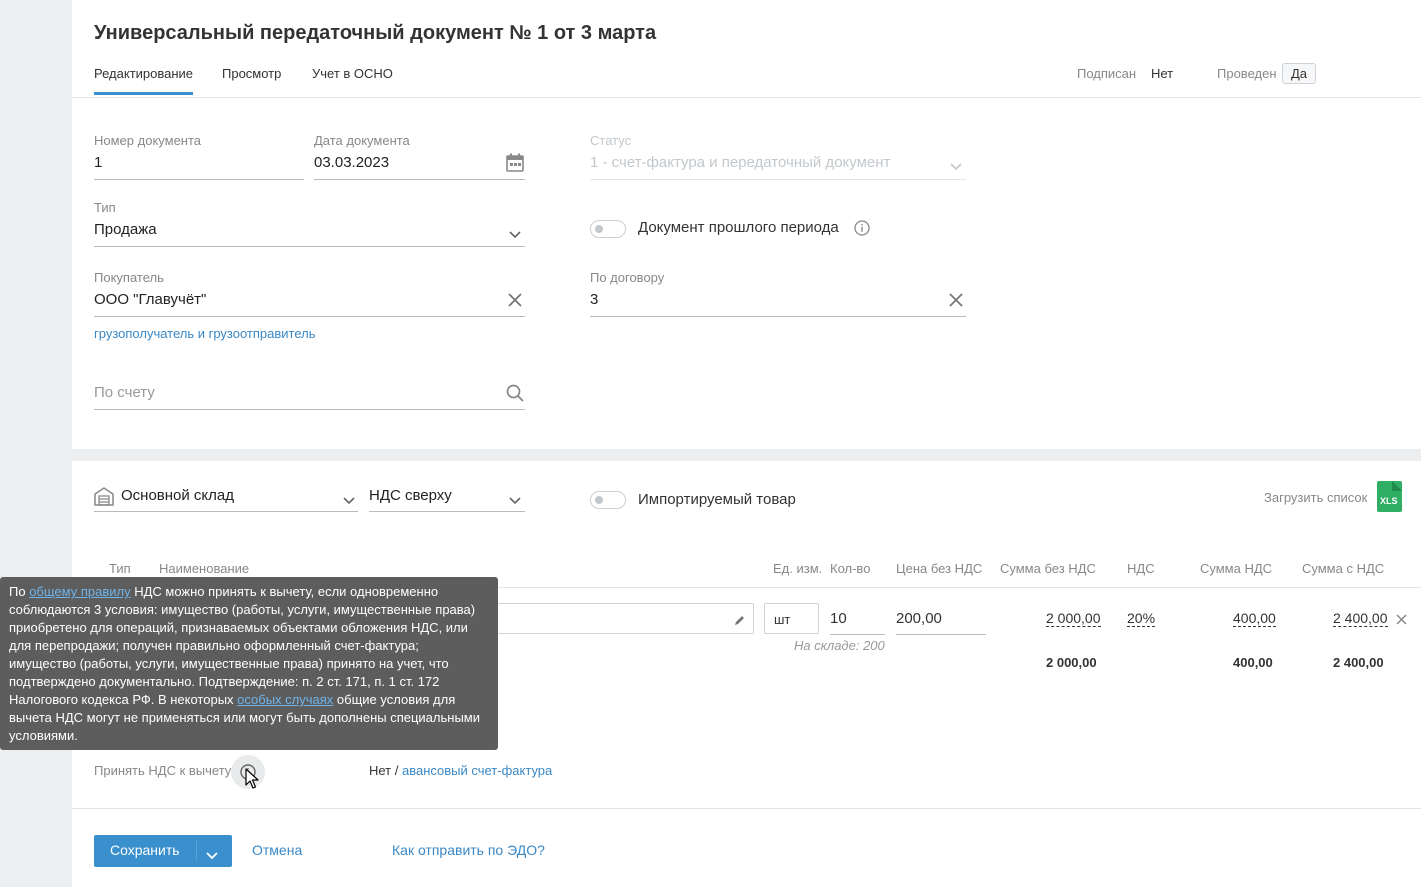 The image size is (1421, 887). What do you see at coordinates (204, 568) in the screenshot?
I see `col-name: Наименование` at bounding box center [204, 568].